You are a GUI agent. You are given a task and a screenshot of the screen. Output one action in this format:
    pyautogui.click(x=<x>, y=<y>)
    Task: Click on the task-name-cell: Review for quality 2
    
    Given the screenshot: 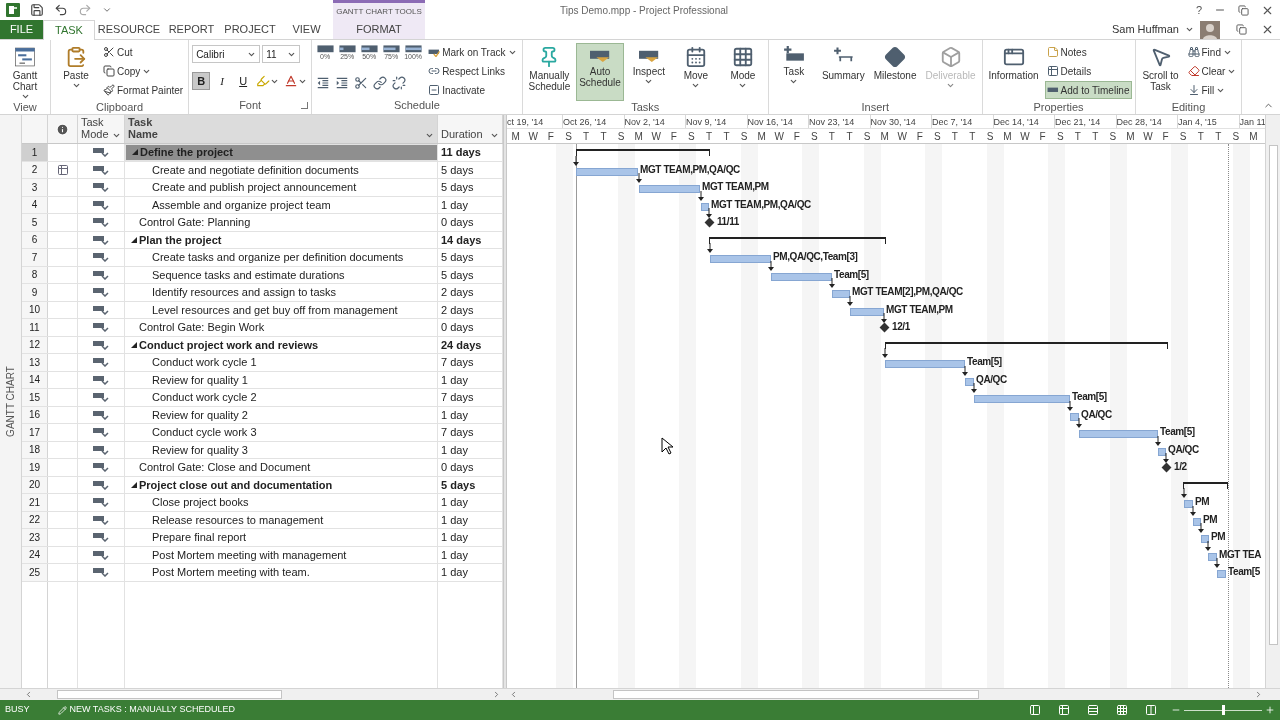 What is the action you would take?
    pyautogui.click(x=281, y=414)
    